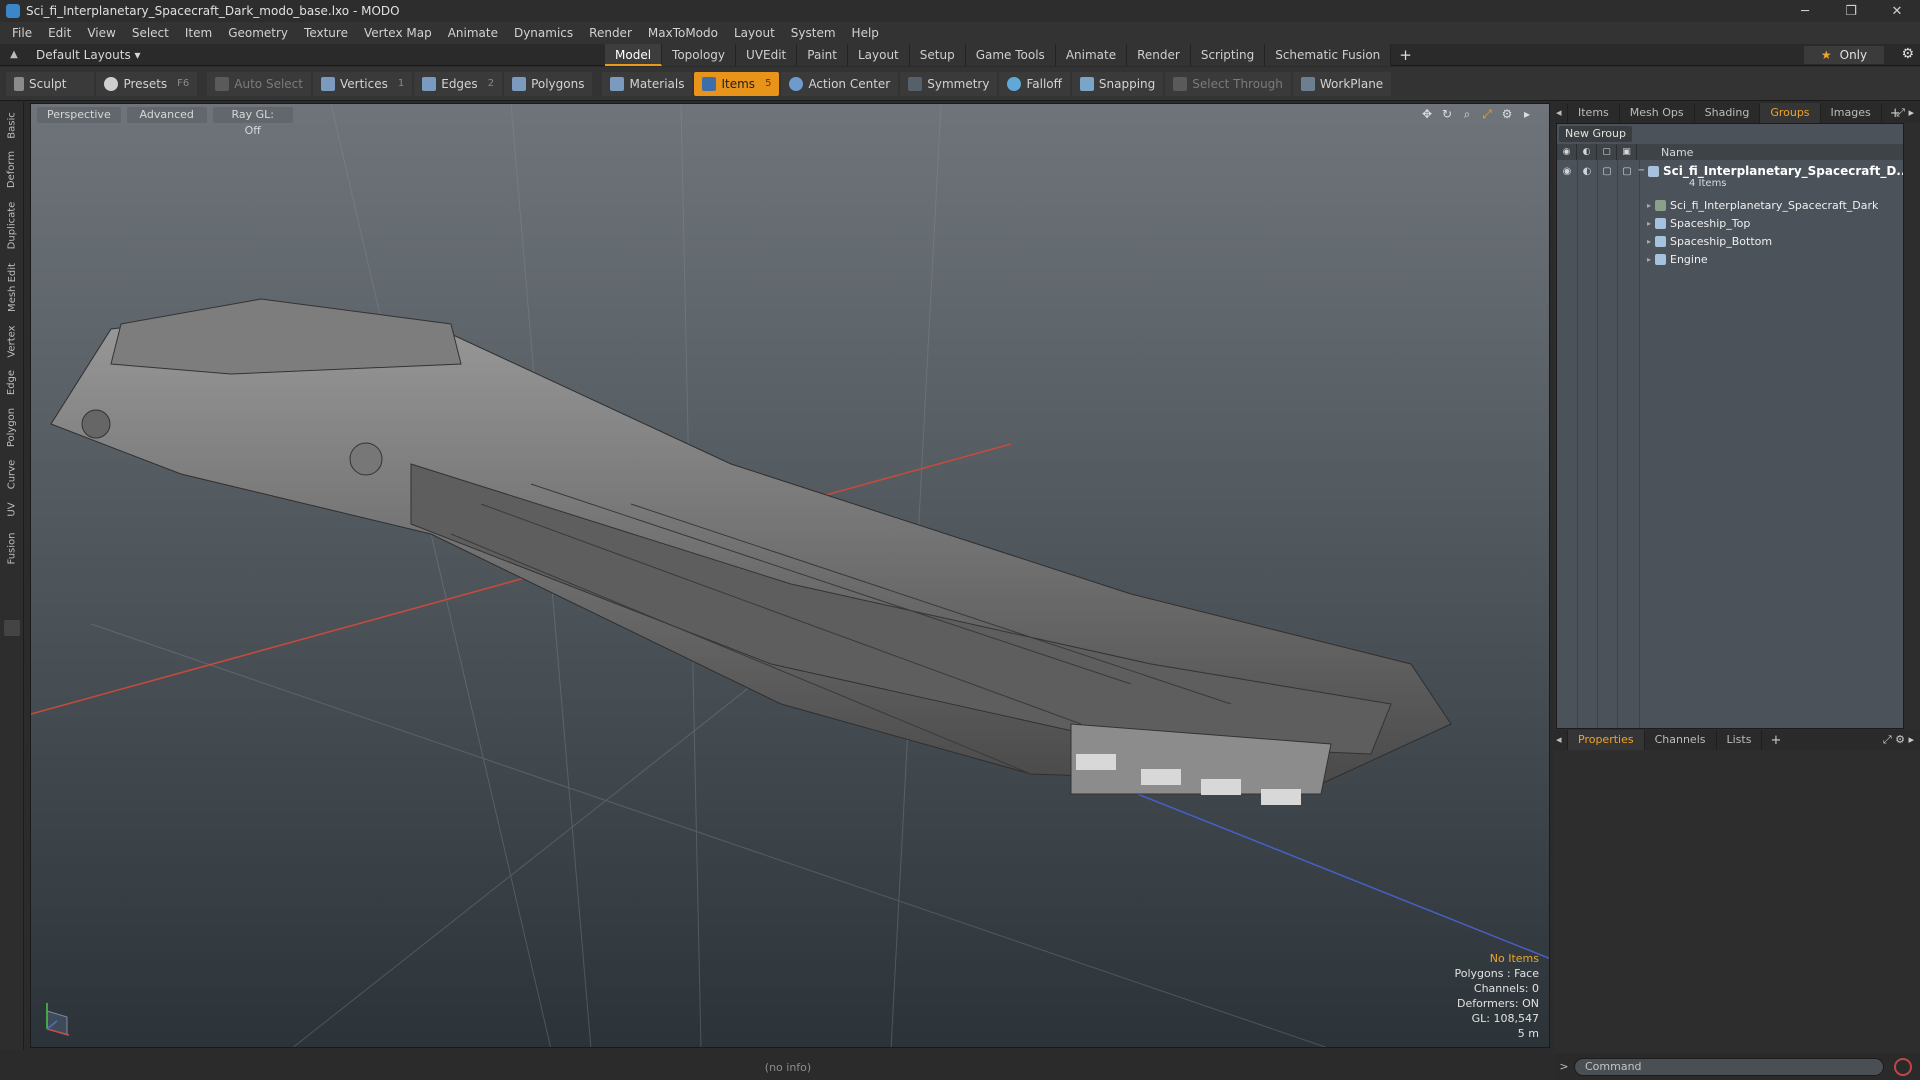  What do you see at coordinates (1903, 1066) in the screenshot?
I see `command-history-icon` at bounding box center [1903, 1066].